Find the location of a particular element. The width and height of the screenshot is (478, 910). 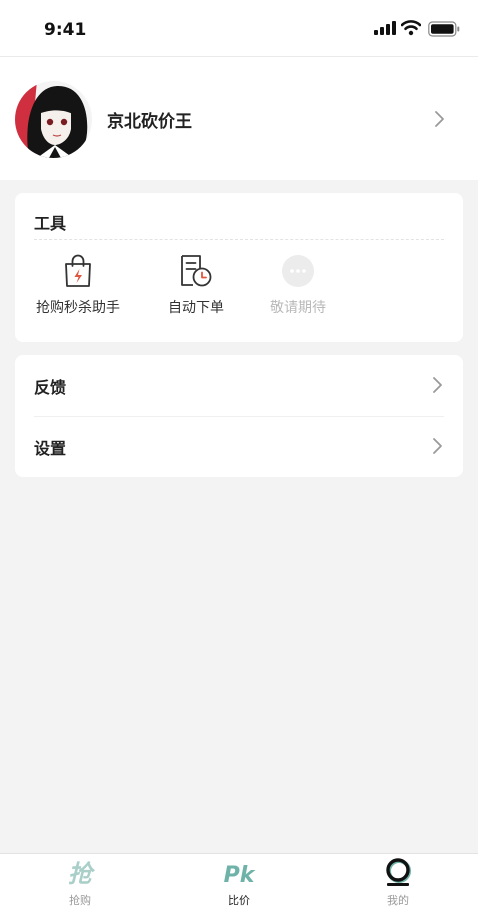

pk-tab-icon: Pk is located at coordinates (239, 875).